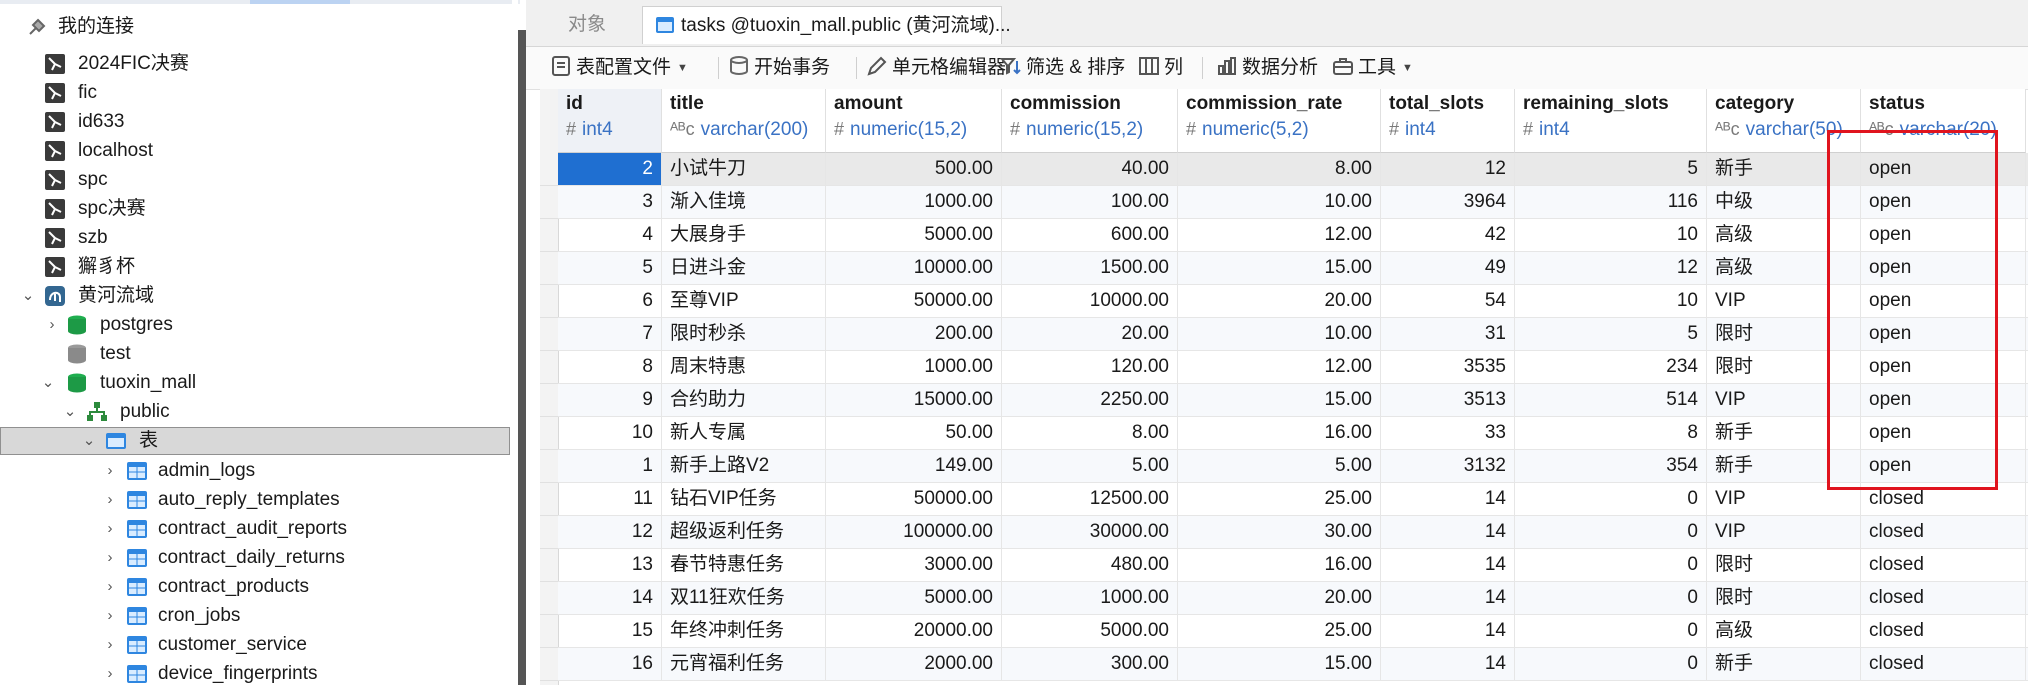  What do you see at coordinates (610, 301) in the screenshot?
I see `cell-id: 6` at bounding box center [610, 301].